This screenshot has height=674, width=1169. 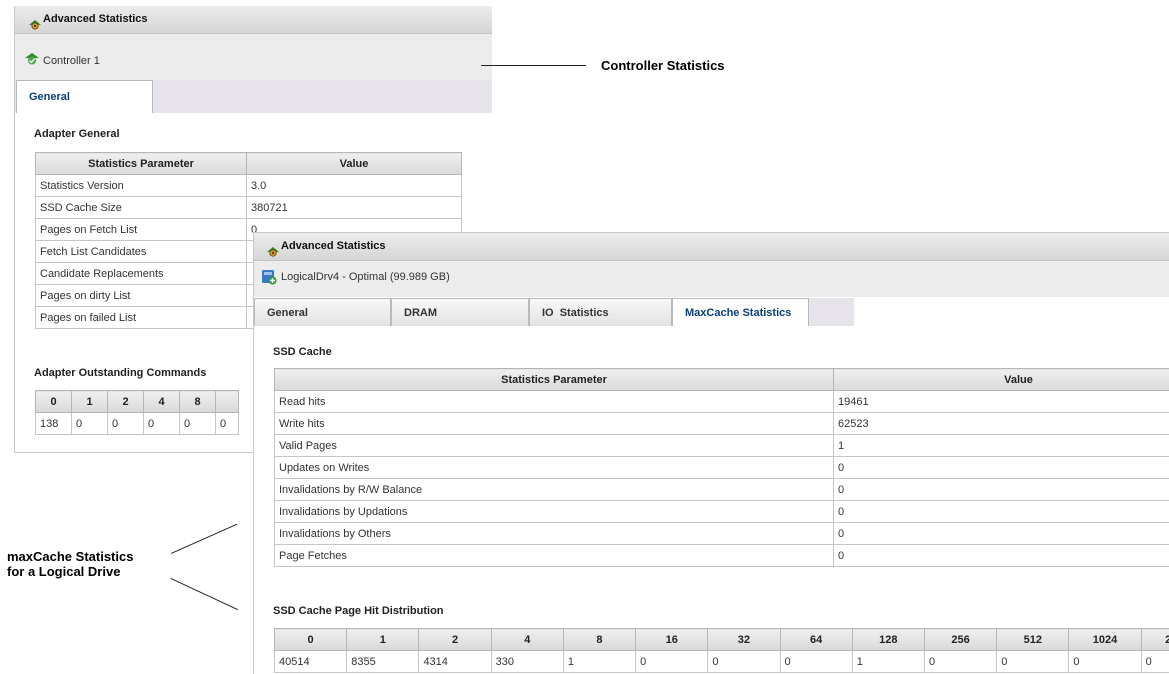 What do you see at coordinates (1105, 640) in the screenshot?
I see `column-header: 1024` at bounding box center [1105, 640].